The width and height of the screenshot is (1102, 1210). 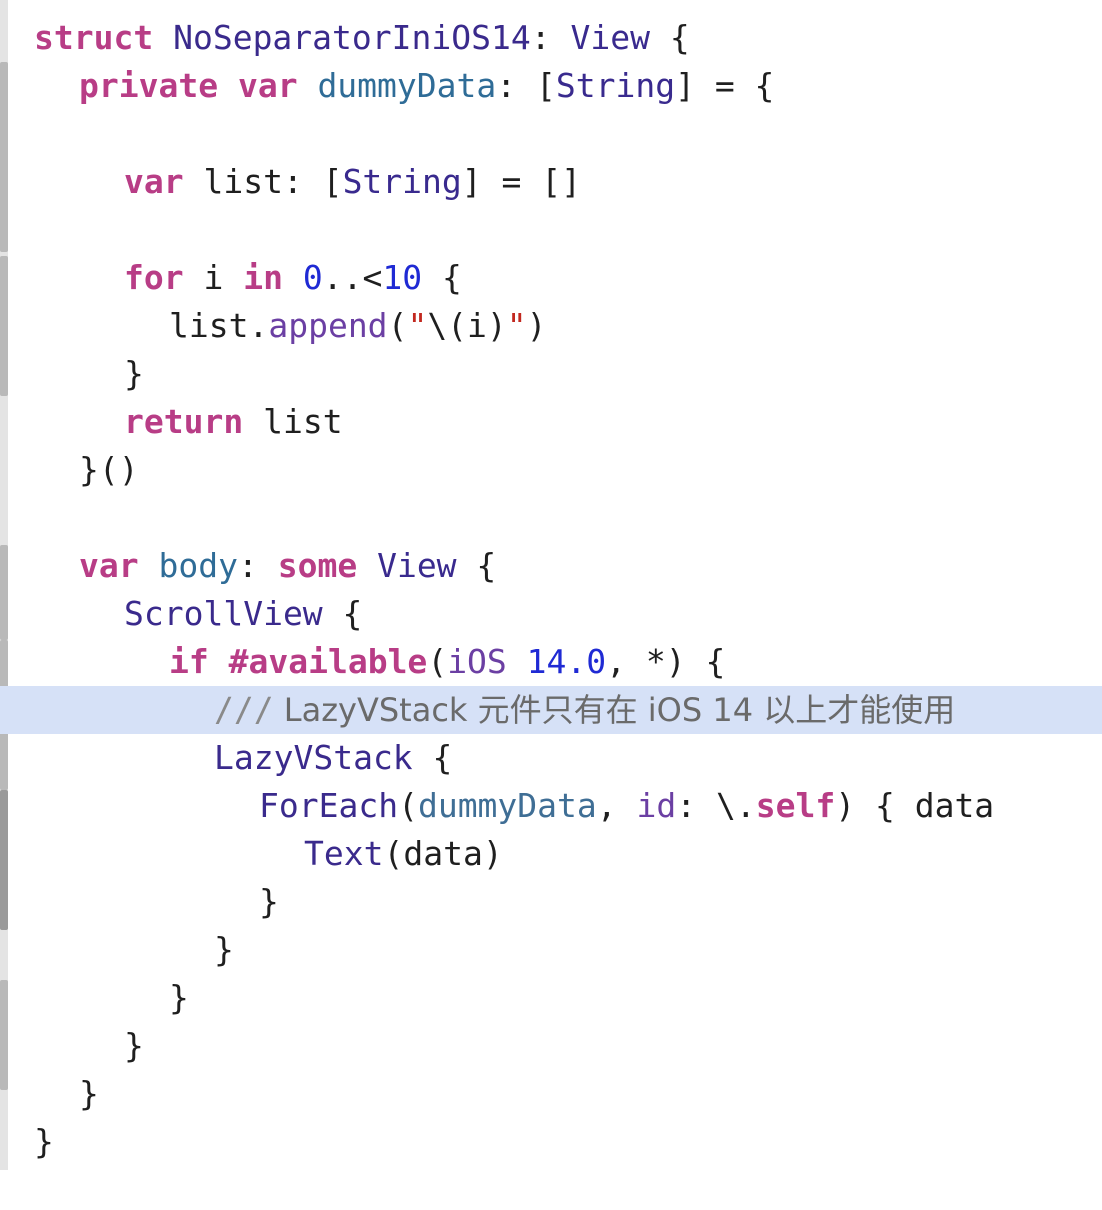 I want to click on code-token: }(), so click(x=109, y=469).